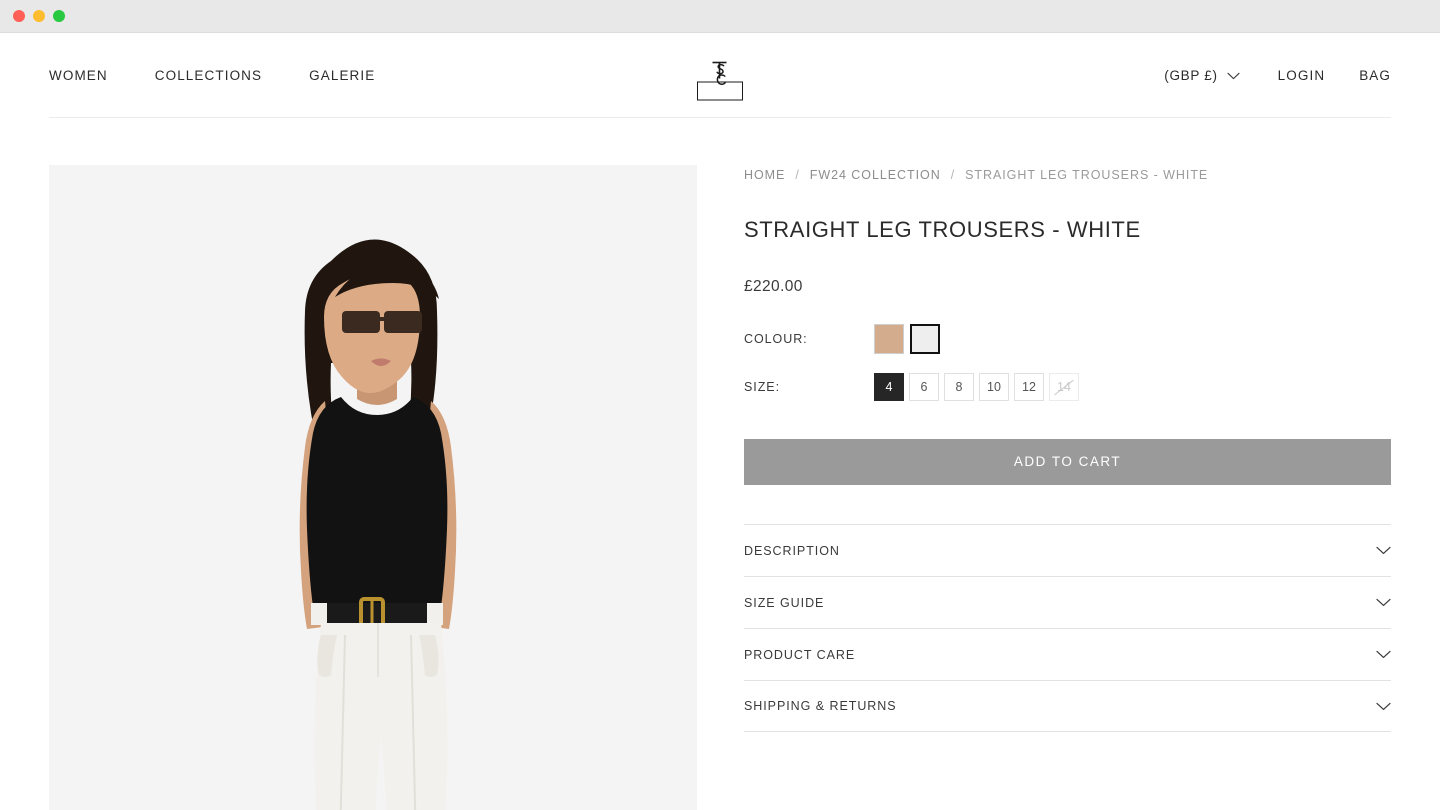 This screenshot has height=810, width=1440. I want to click on brand-logo, so click(720, 75).